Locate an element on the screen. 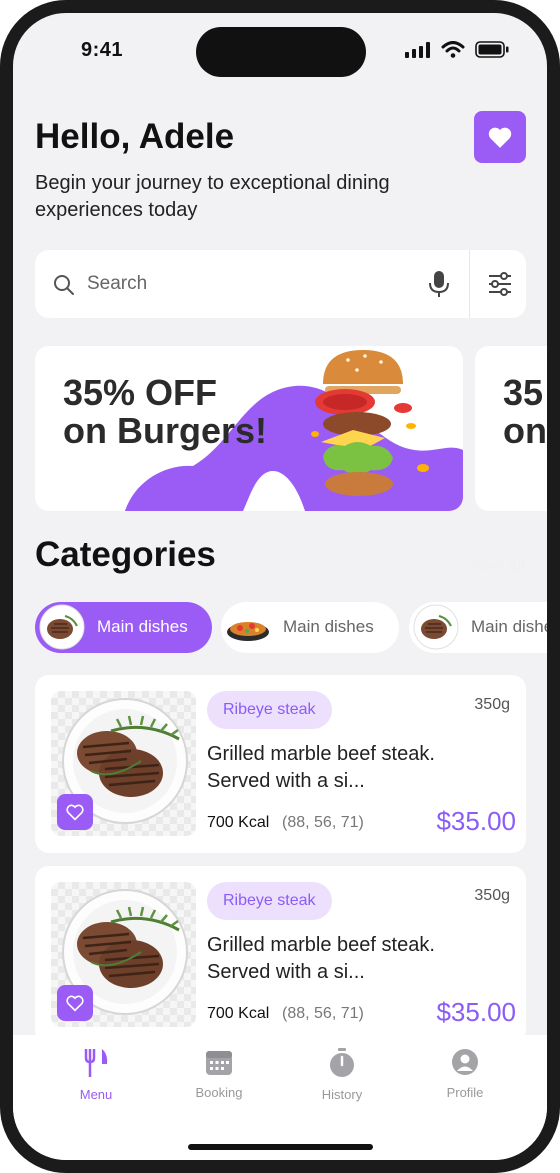 This screenshot has width=560, height=1173. status-bar: 9:41 is located at coordinates (280, 58).